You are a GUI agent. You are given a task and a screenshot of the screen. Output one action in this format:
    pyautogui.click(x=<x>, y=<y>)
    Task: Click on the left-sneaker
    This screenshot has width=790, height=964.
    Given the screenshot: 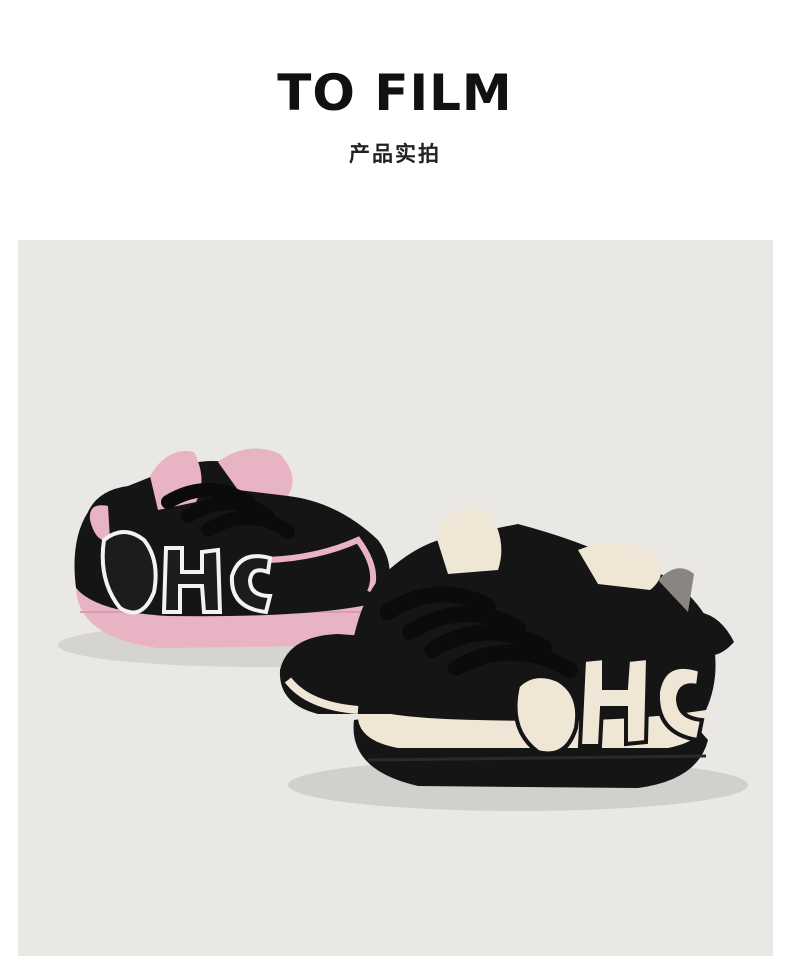 What is the action you would take?
    pyautogui.click(x=232, y=548)
    